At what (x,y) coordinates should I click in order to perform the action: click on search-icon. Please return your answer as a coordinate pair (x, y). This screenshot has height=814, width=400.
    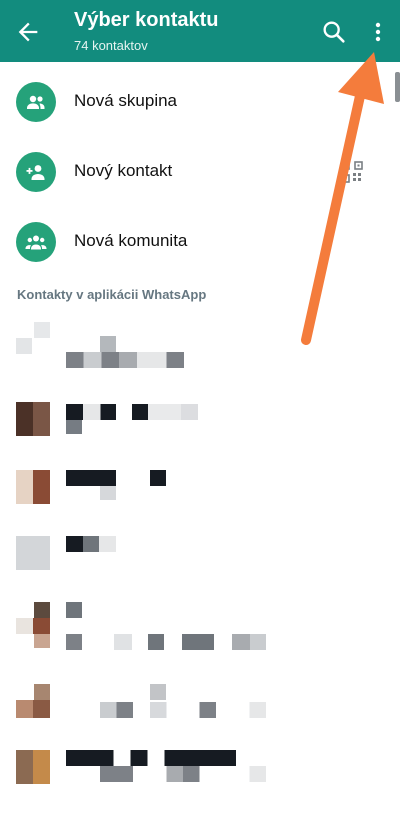
    Looking at the image, I should click on (334, 32).